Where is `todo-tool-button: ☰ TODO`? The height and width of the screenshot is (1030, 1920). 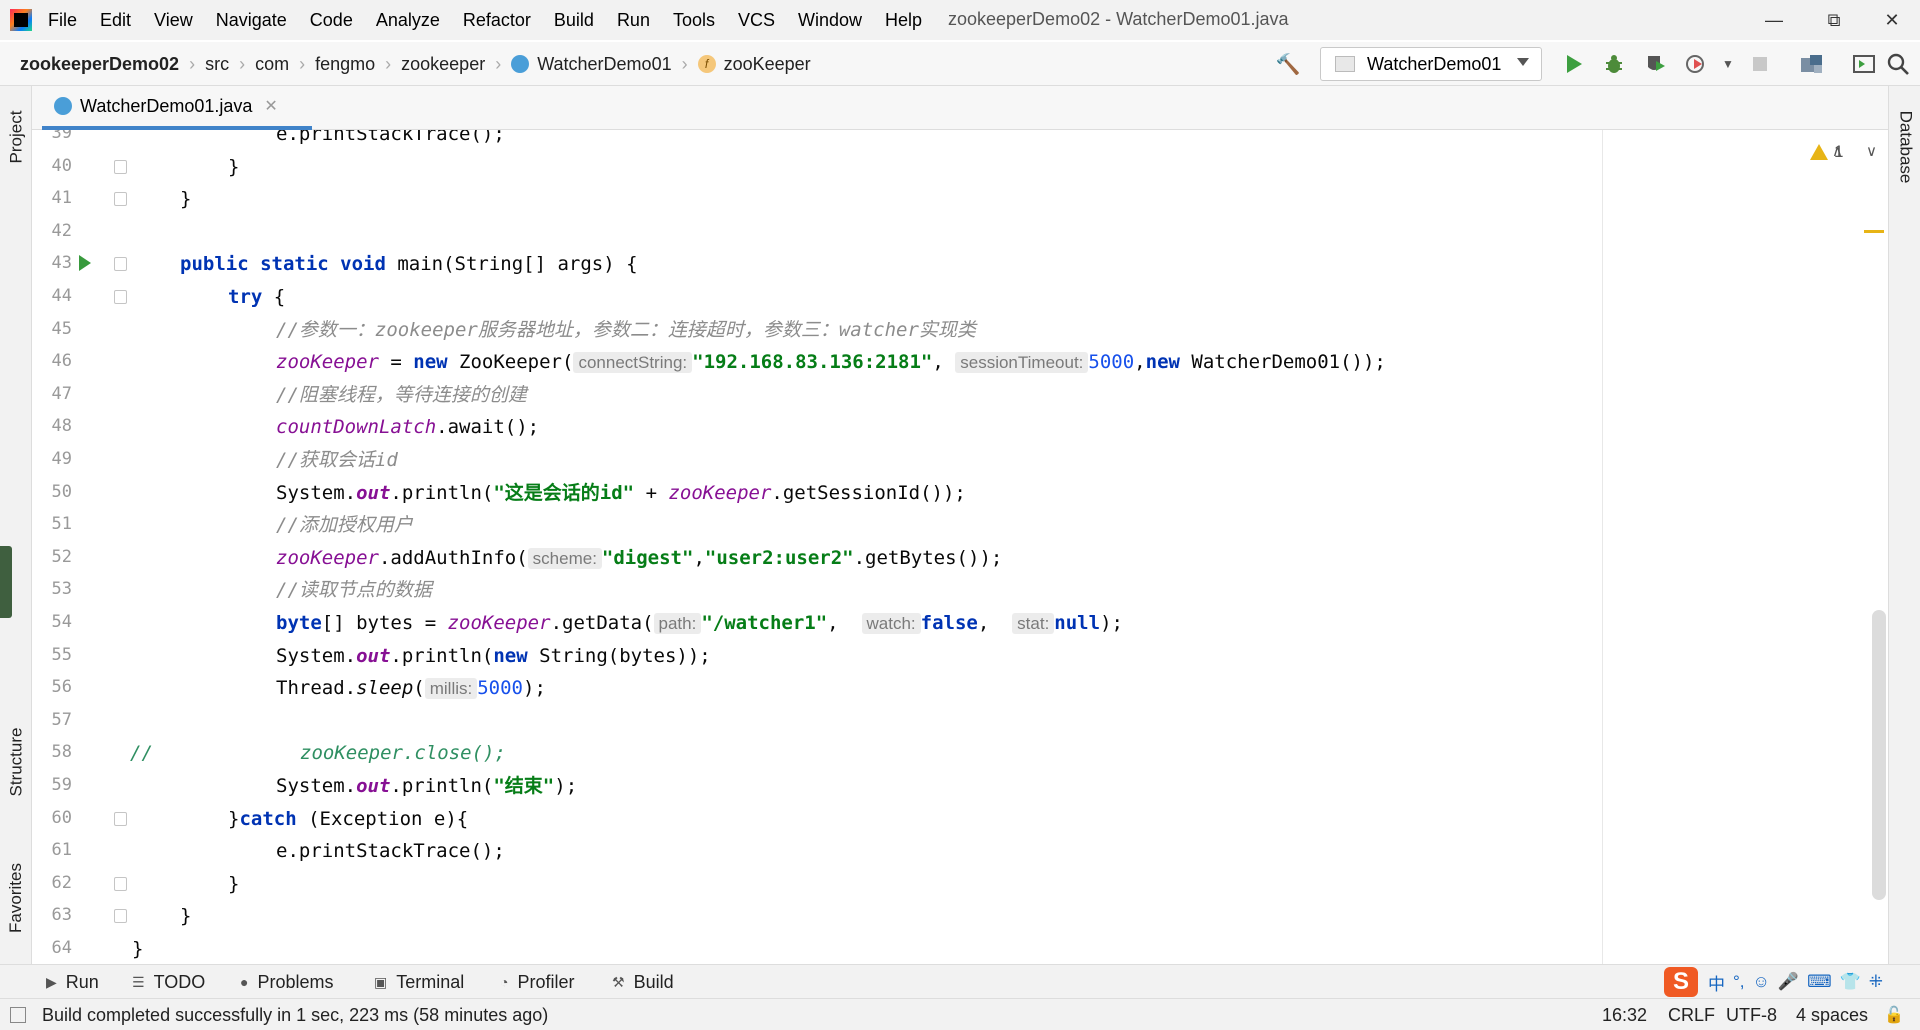 todo-tool-button: ☰ TODO is located at coordinates (168, 982).